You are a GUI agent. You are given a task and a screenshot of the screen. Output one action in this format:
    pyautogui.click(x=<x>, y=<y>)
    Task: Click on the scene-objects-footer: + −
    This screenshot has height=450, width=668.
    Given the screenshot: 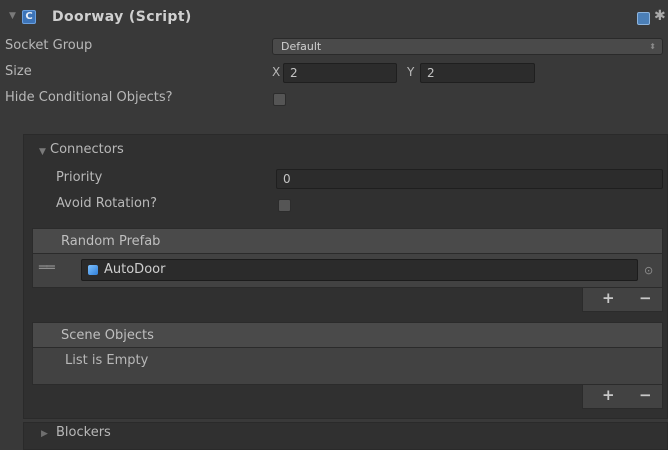 What is the action you would take?
    pyautogui.click(x=622, y=397)
    